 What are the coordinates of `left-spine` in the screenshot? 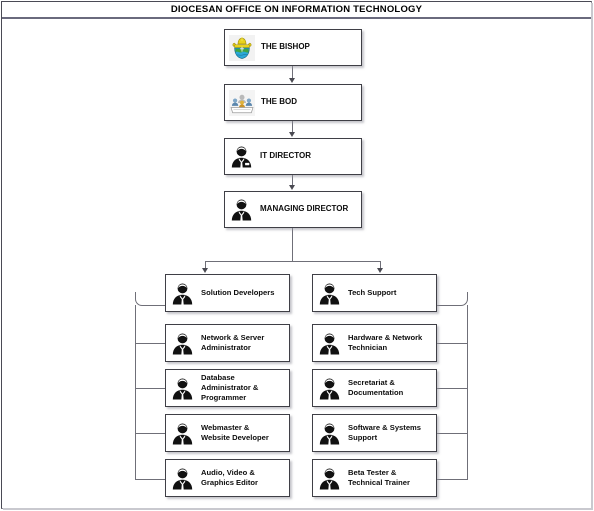 It's located at (135, 392).